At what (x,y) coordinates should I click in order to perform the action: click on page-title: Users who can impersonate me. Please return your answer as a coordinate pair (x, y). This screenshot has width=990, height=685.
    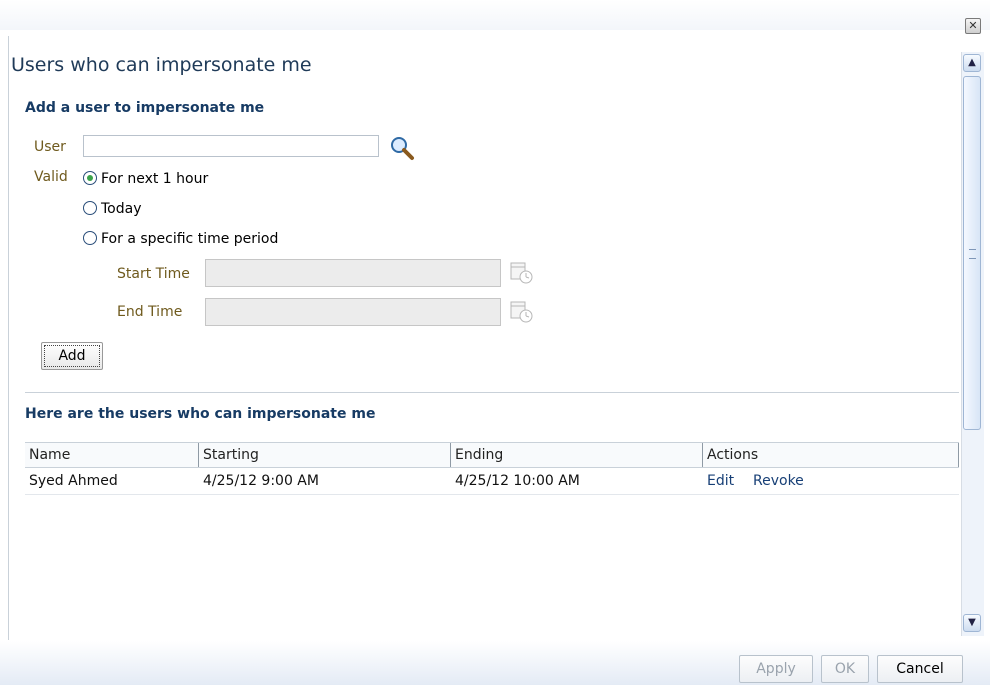
    Looking at the image, I should click on (161, 65).